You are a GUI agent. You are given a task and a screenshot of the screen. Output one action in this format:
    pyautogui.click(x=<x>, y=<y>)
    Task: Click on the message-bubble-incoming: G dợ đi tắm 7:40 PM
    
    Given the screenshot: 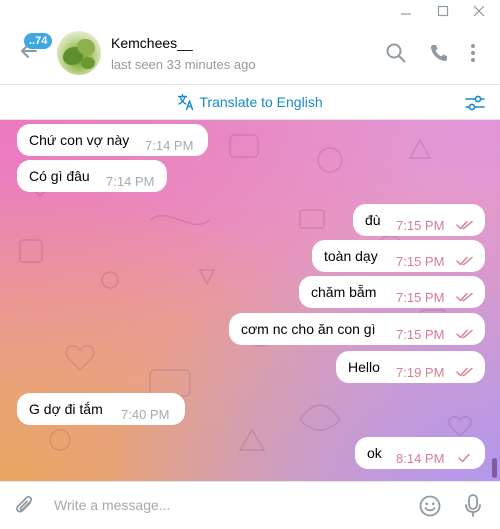 What is the action you would take?
    pyautogui.click(x=101, y=409)
    